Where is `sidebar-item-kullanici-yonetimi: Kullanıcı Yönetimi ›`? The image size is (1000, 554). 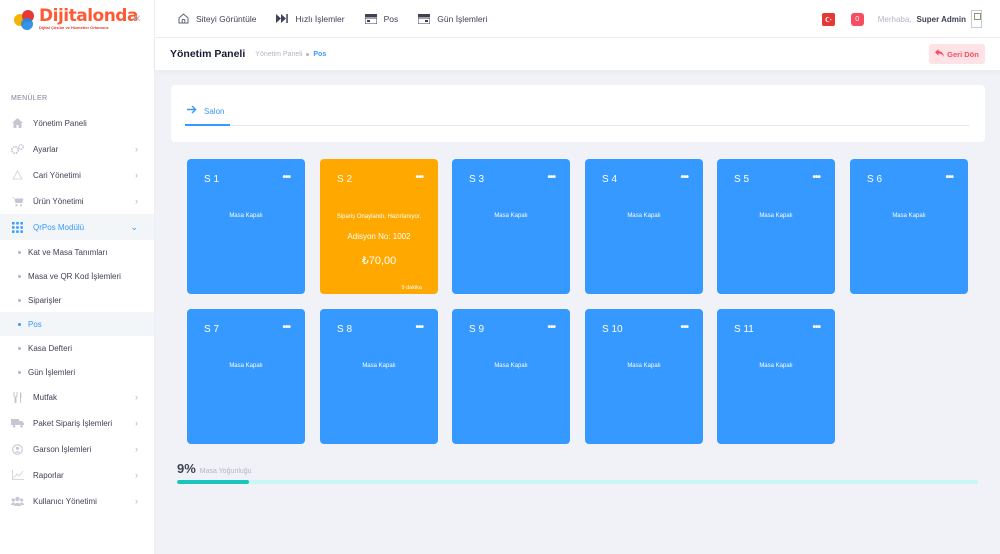
sidebar-item-kullanici-yonetimi: Kullanıcı Yönetimi › is located at coordinates (77, 501).